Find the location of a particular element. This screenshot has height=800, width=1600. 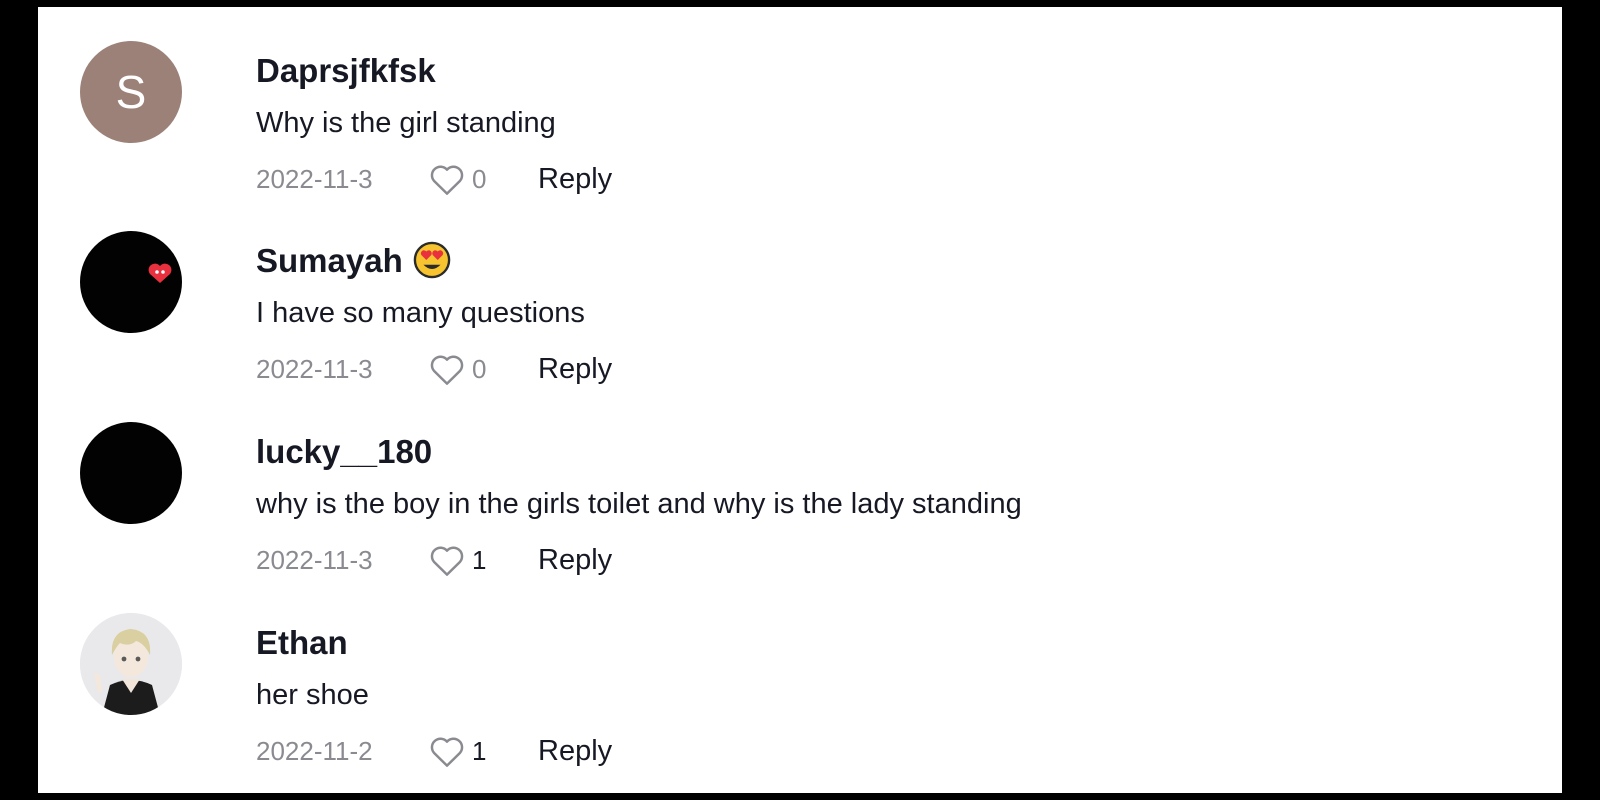

comment-date: 2022-11-2 is located at coordinates (314, 750).